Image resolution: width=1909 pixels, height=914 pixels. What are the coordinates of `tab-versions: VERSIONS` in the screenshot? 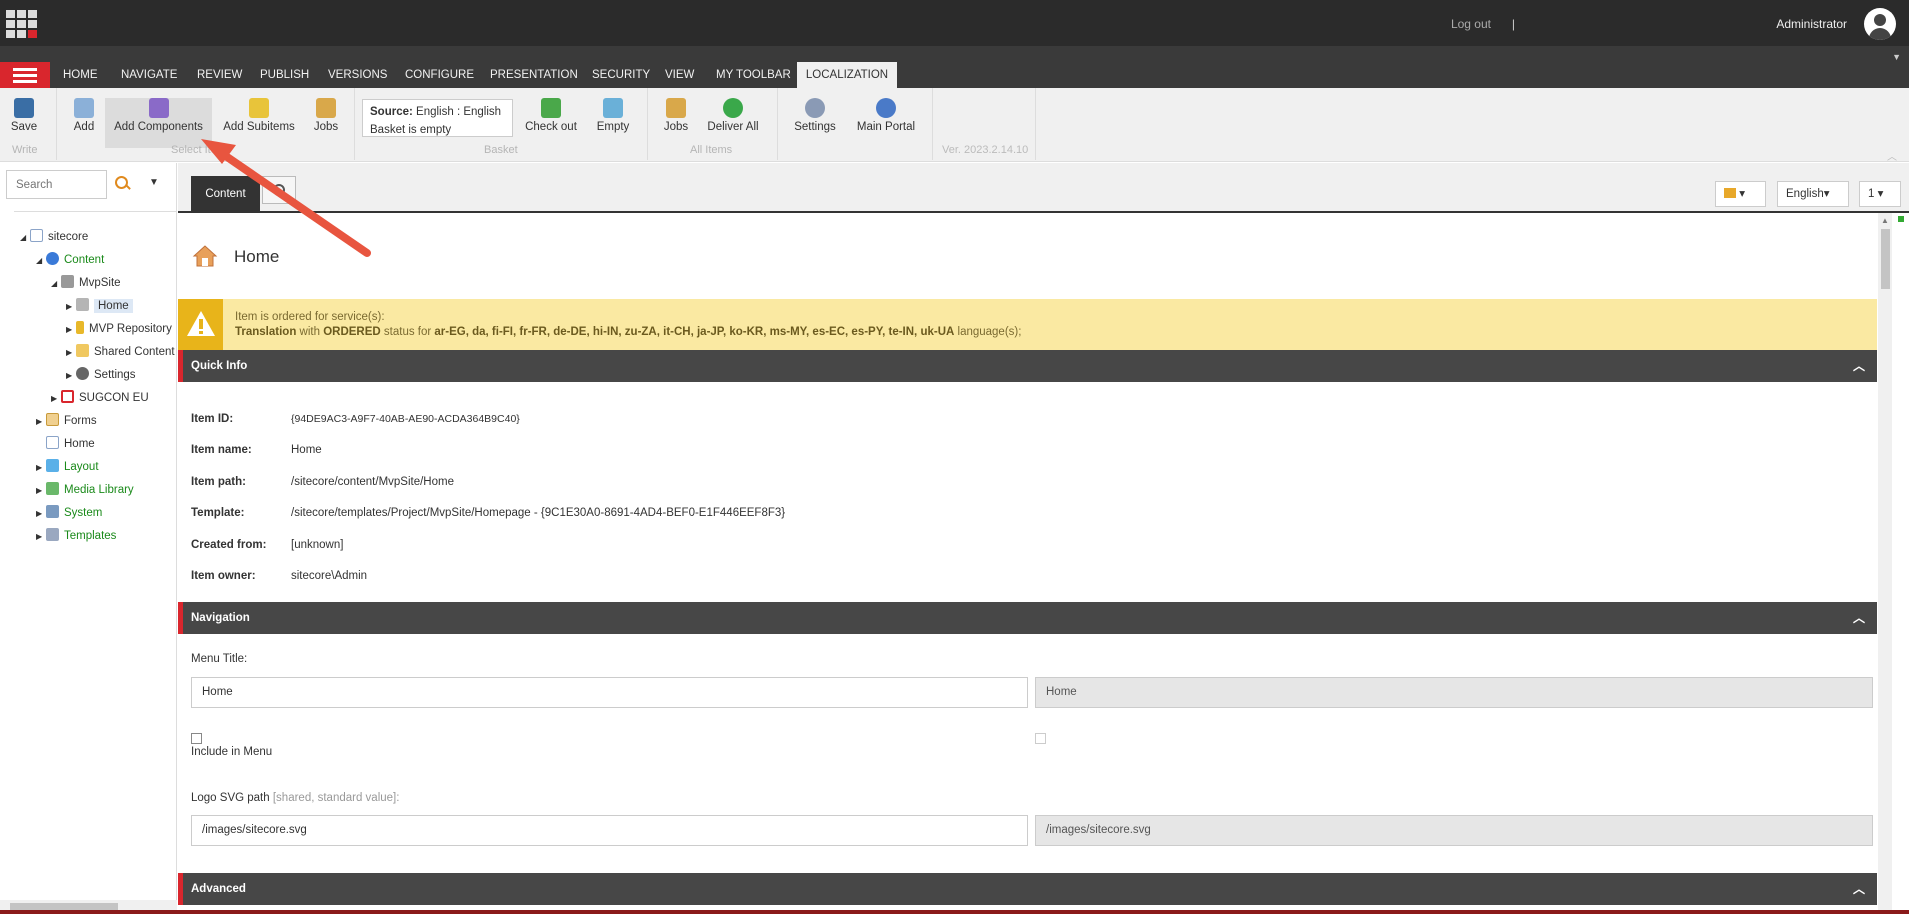 It's located at (357, 75).